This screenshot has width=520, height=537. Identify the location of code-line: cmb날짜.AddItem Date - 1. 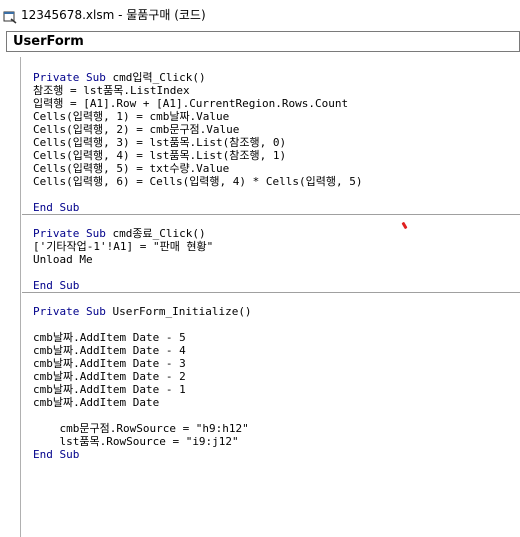
(109, 389).